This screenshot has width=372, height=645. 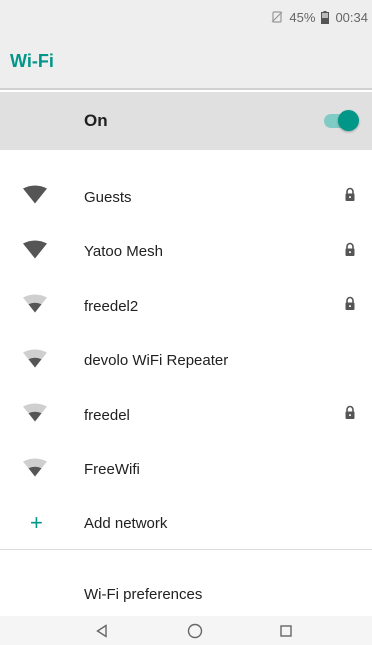 I want to click on add-network-row: + Add network, so click(x=186, y=523).